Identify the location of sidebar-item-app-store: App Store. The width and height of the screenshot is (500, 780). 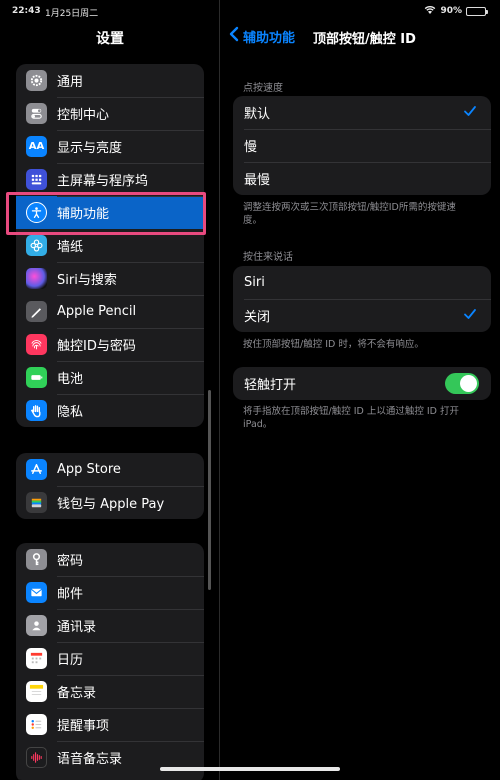
(110, 469).